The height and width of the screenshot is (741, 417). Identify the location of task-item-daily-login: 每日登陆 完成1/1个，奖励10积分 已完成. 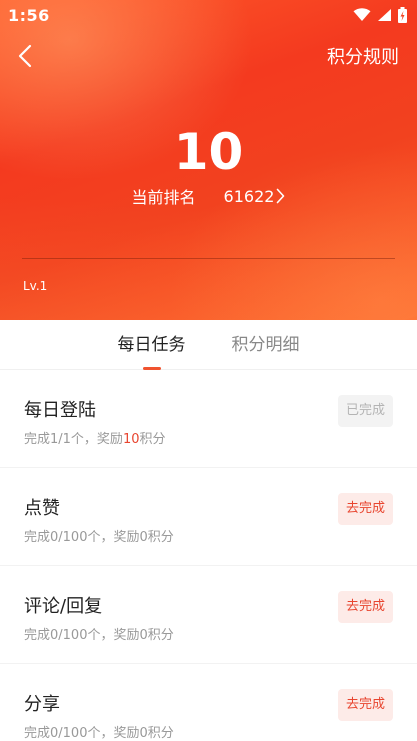
(208, 419).